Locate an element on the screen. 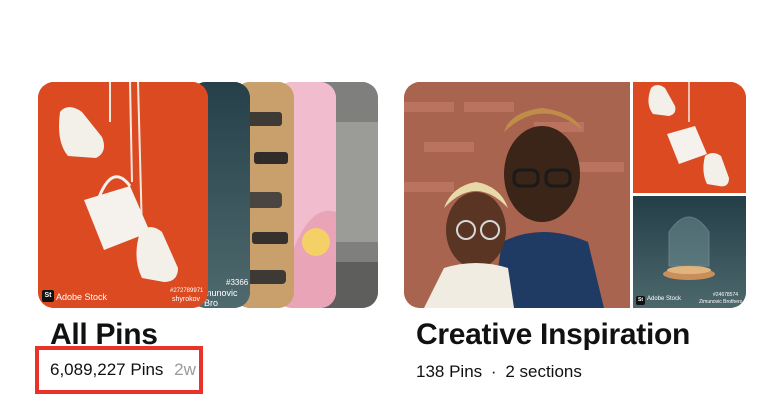  stock-id-text: #3366 is located at coordinates (237, 282).